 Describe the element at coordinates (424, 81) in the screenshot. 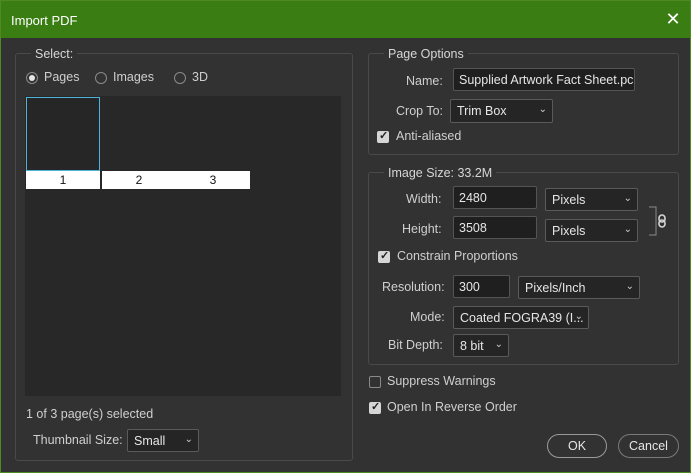

I see `name-label: Name:` at that location.